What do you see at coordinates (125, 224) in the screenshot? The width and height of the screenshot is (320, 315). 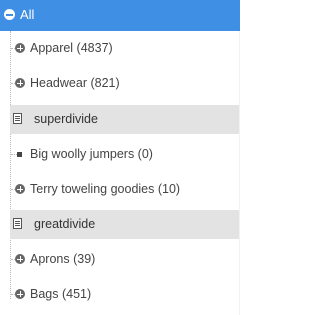 I see `tree-divider-greatdivide: greatdivide` at bounding box center [125, 224].